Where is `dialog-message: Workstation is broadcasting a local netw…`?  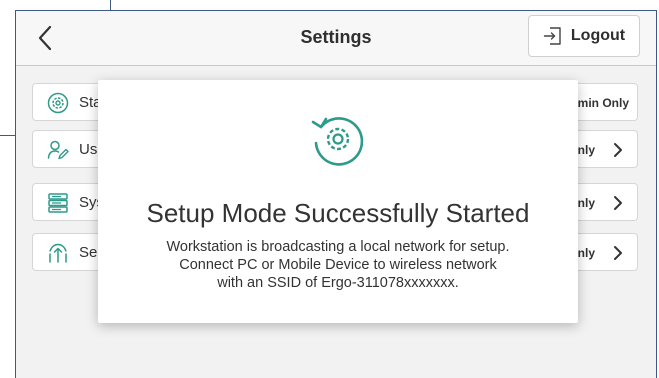 dialog-message: Workstation is broadcasting a local netw… is located at coordinates (338, 265).